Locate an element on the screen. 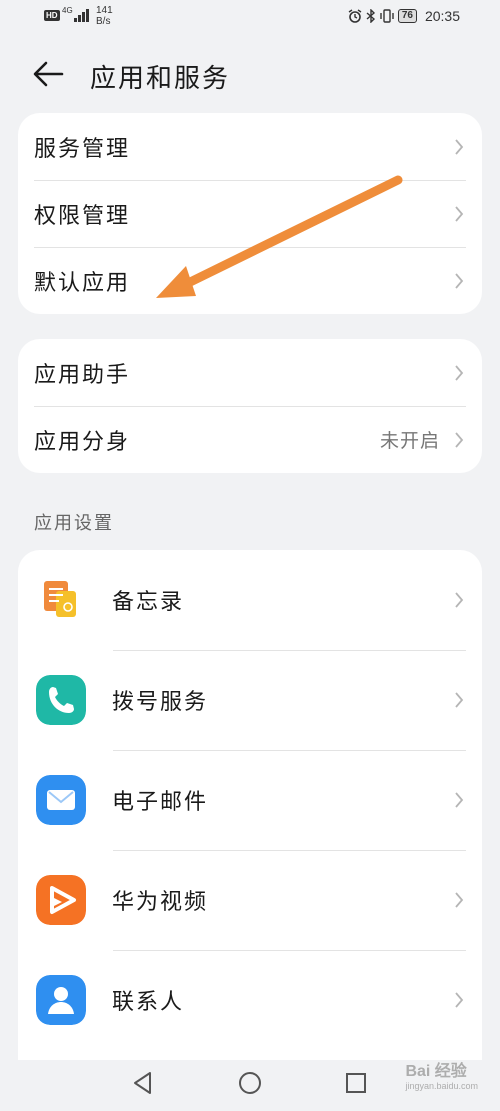  back-button is located at coordinates (50, 74).